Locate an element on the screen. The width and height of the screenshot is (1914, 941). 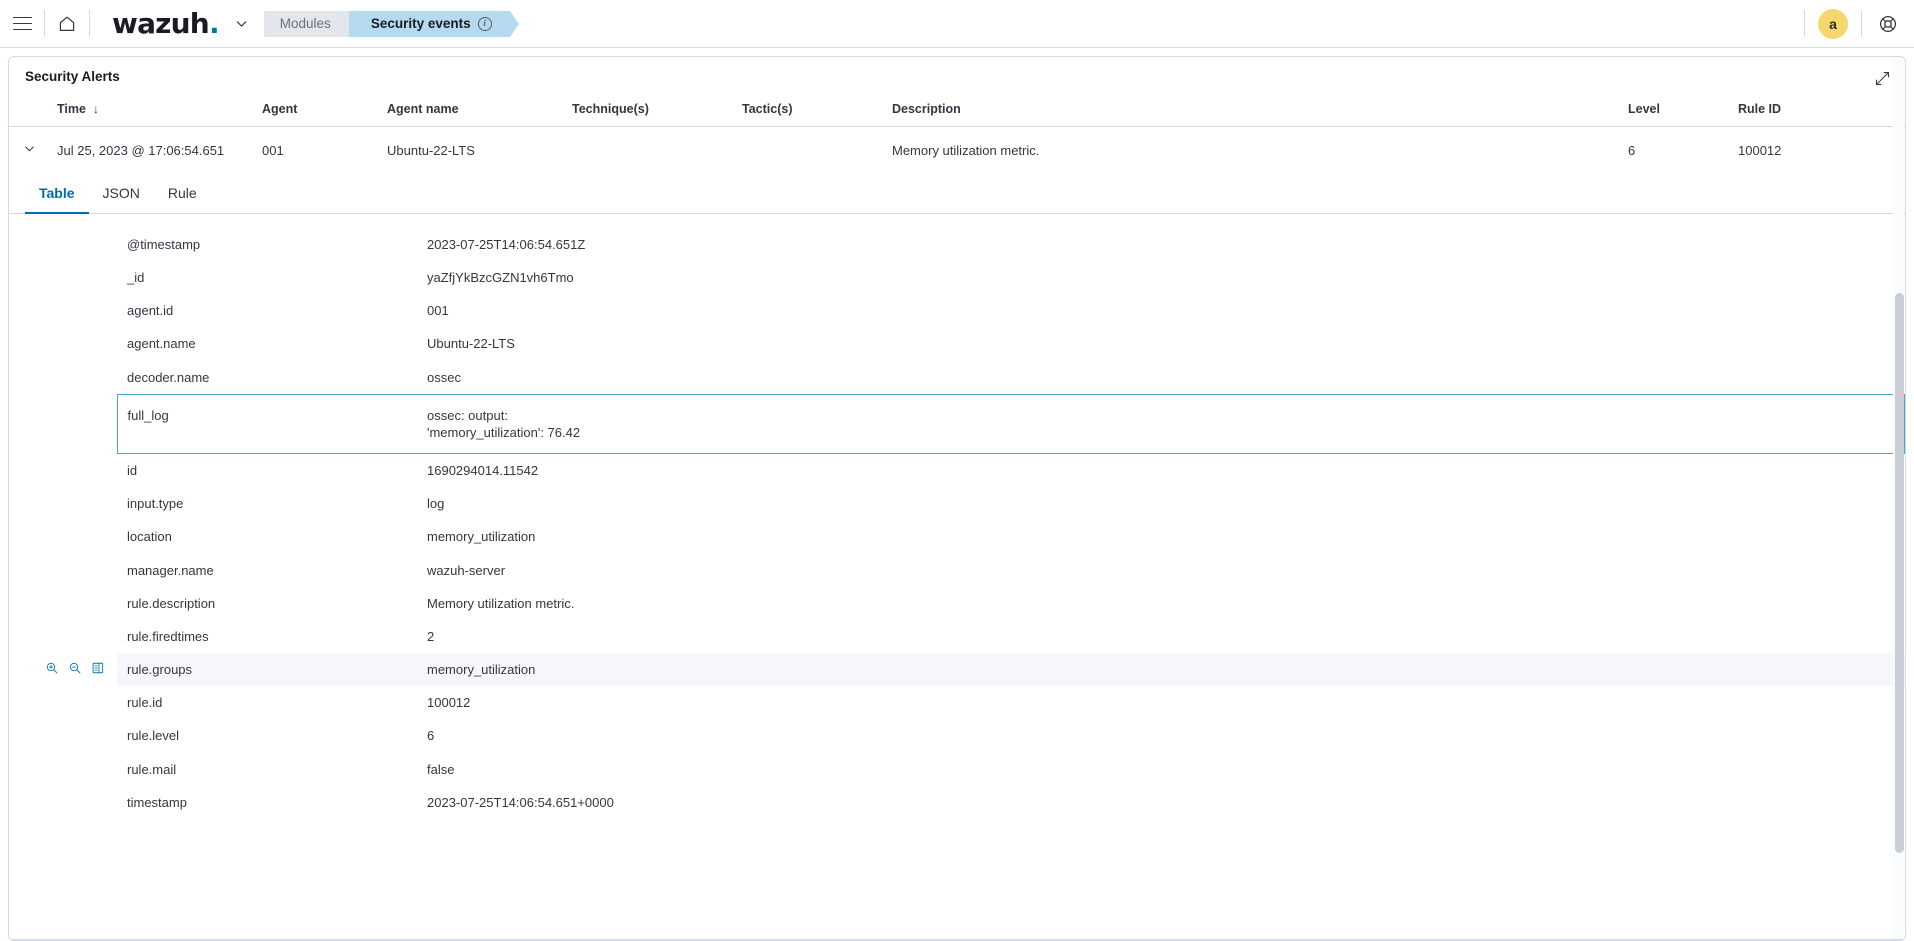
column-header-time: Time ↓ is located at coordinates (151, 110).